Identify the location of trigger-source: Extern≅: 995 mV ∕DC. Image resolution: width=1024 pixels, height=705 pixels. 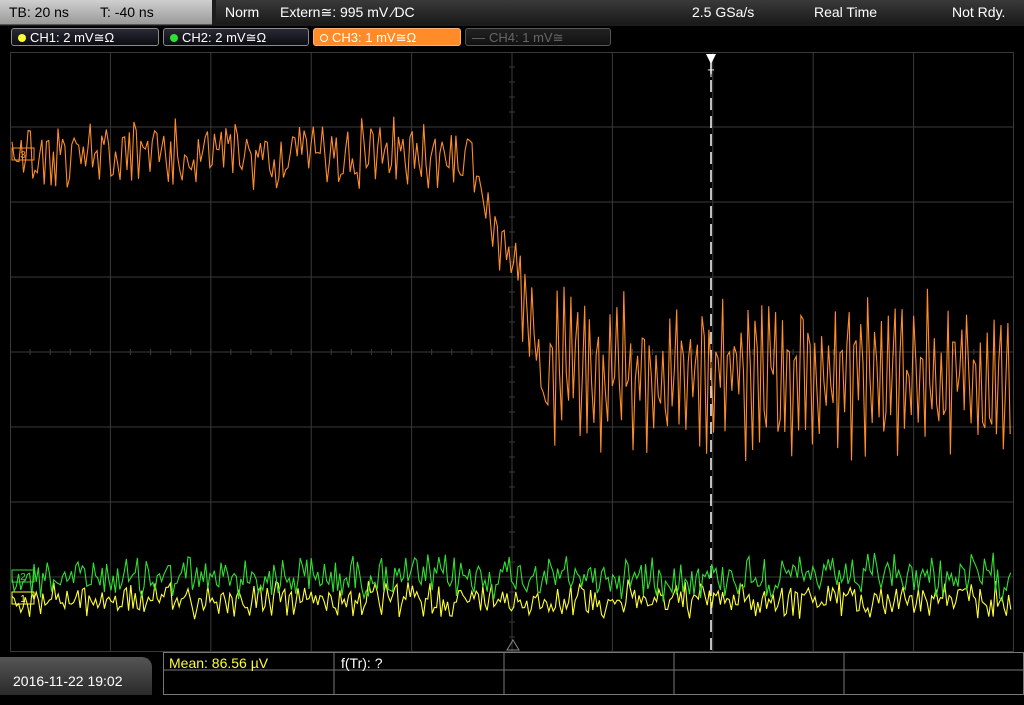
(347, 12).